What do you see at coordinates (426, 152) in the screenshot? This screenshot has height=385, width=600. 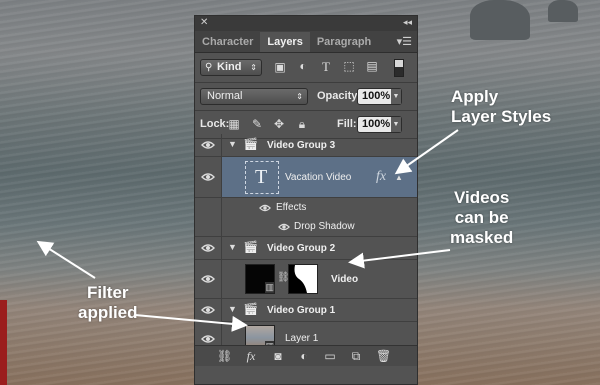 I see `arrow-to-fx` at bounding box center [426, 152].